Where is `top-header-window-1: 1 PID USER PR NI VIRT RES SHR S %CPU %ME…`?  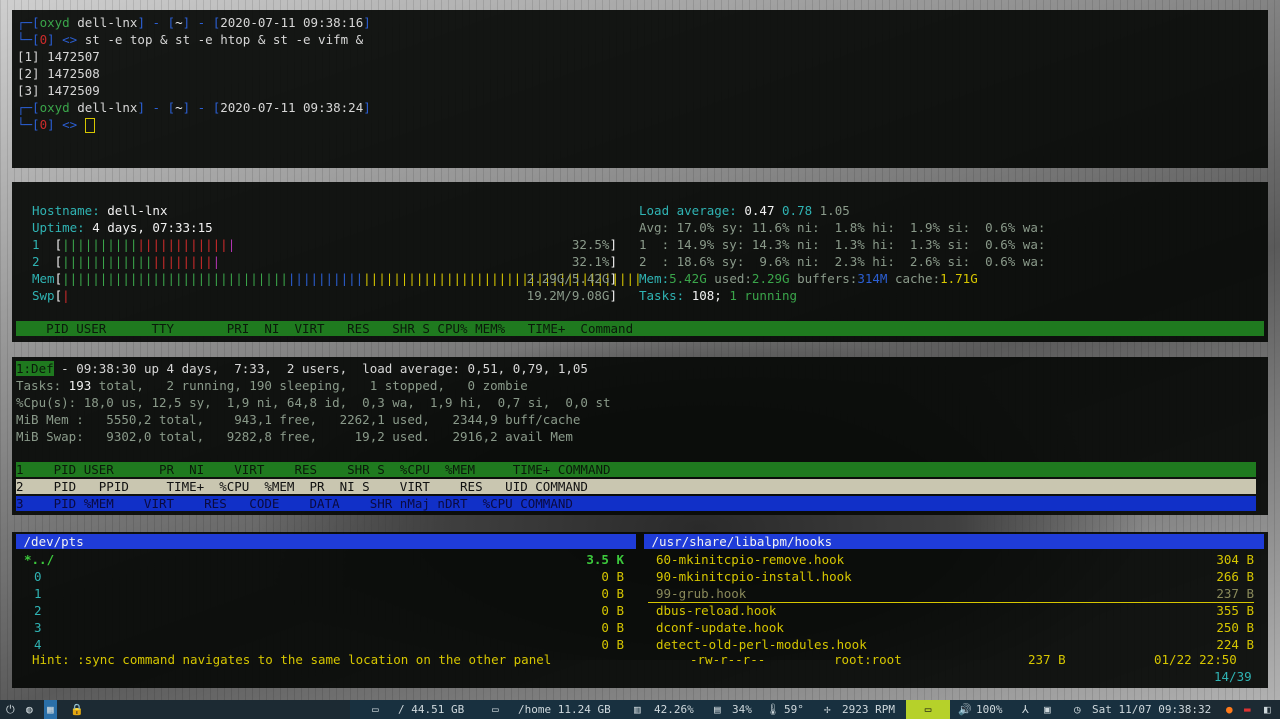
top-header-window-1: 1 PID USER PR NI VIRT RES SHR S %CPU %ME… is located at coordinates (636, 469).